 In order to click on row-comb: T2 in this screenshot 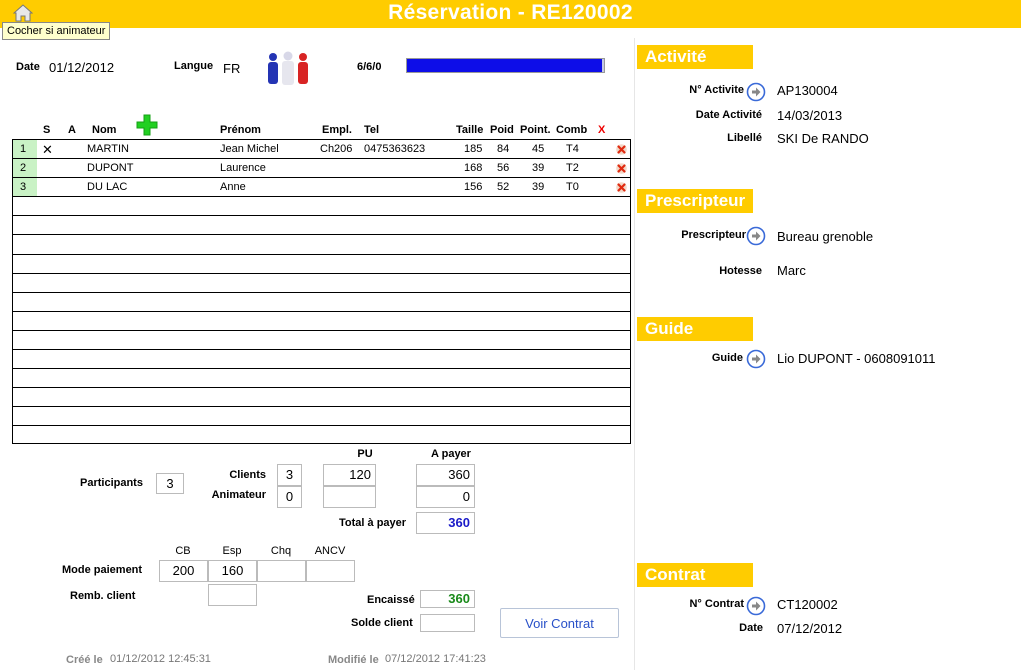, I will do `click(572, 168)`.